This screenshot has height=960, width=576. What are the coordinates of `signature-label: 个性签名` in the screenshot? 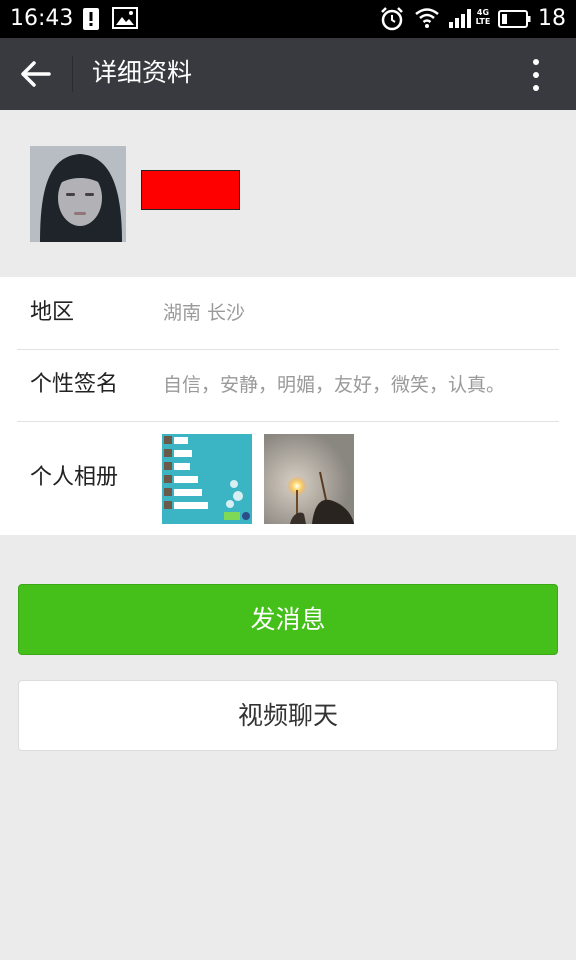 It's located at (74, 384).